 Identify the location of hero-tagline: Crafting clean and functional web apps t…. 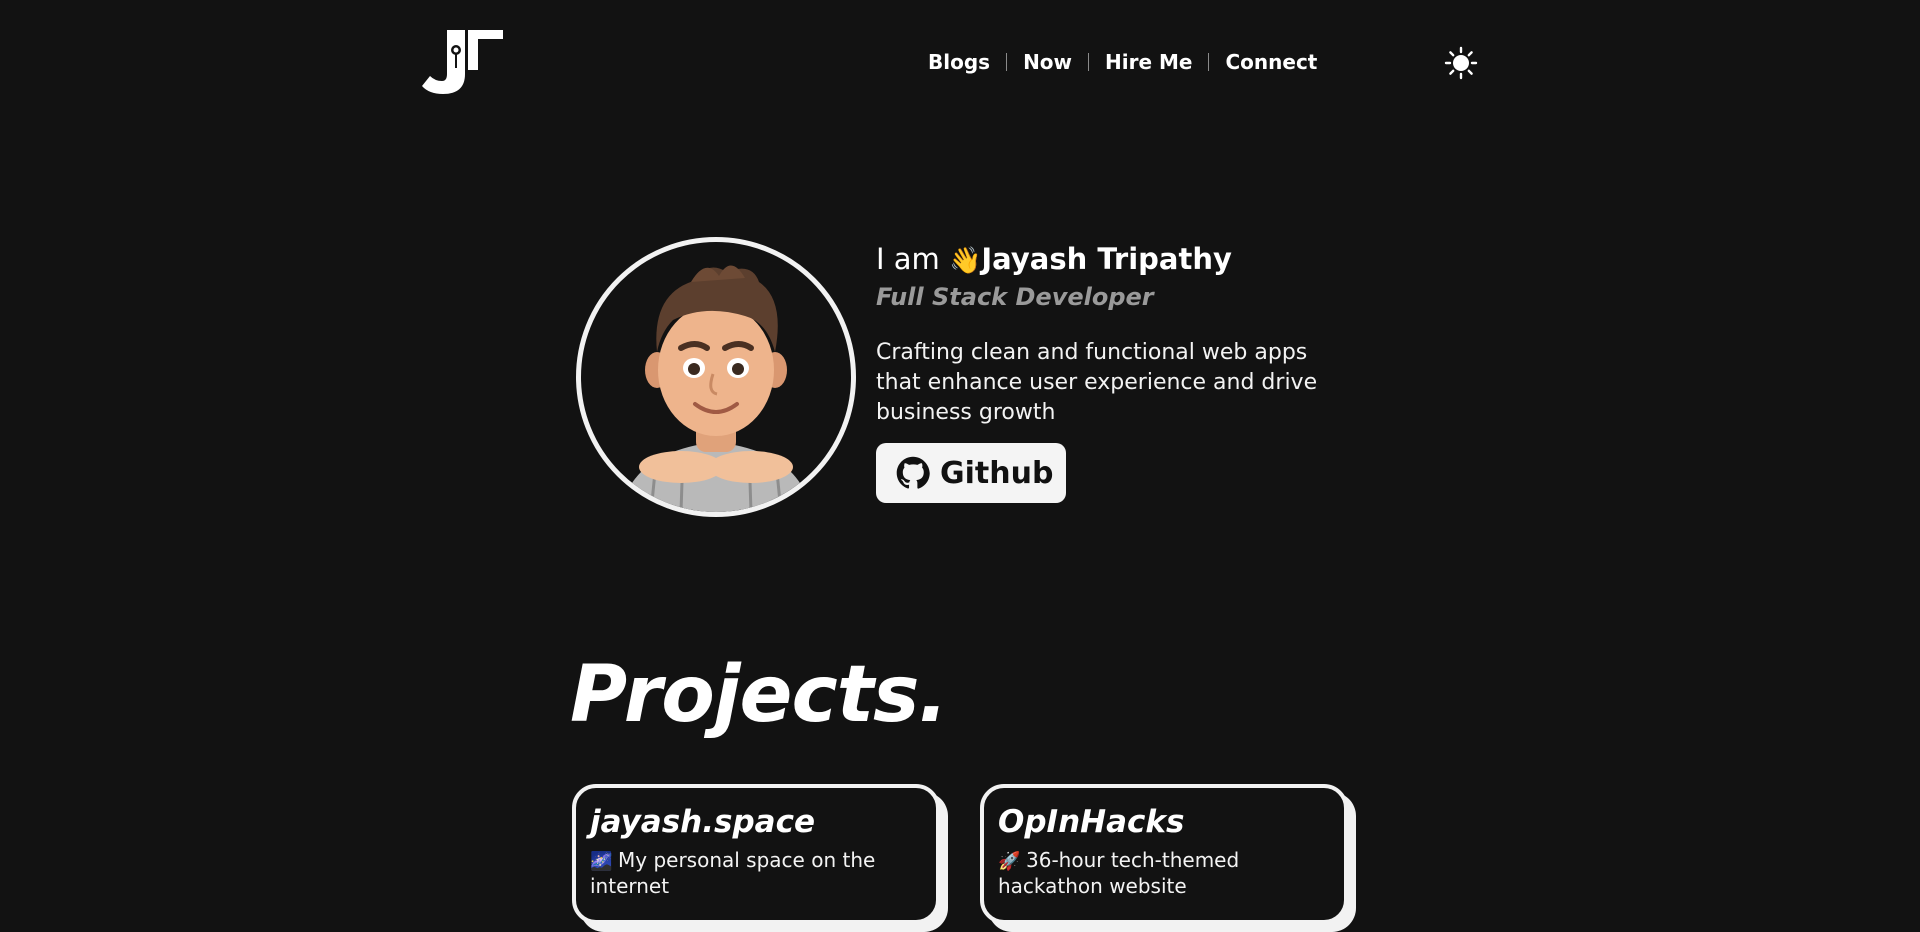
(1097, 382).